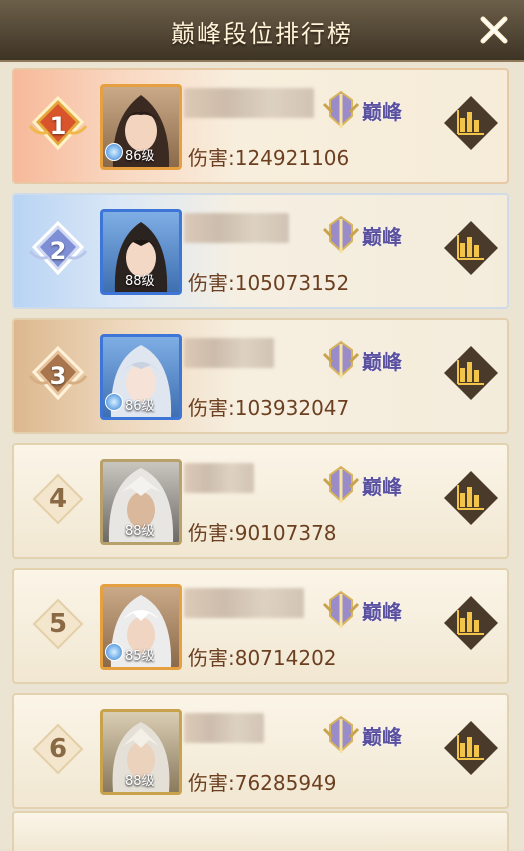  What do you see at coordinates (58, 376) in the screenshot?
I see `rank-number: 3` at bounding box center [58, 376].